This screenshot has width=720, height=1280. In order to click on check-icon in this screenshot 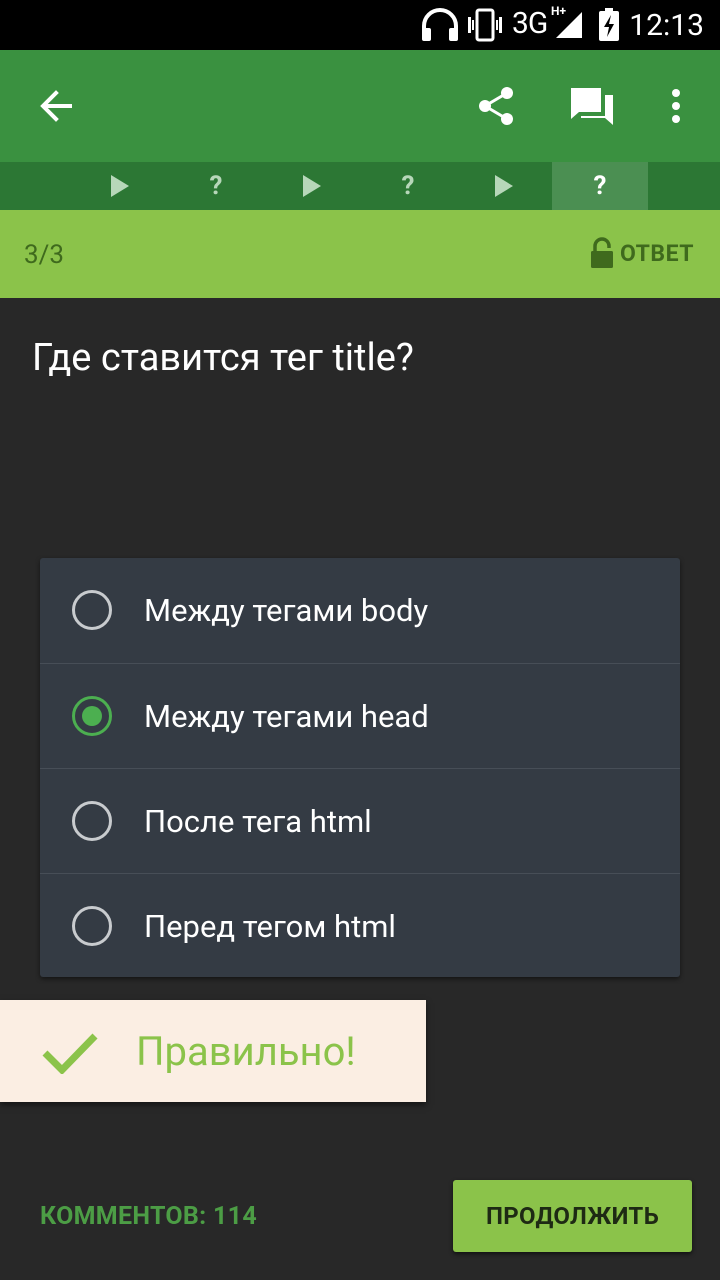, I will do `click(70, 1053)`.